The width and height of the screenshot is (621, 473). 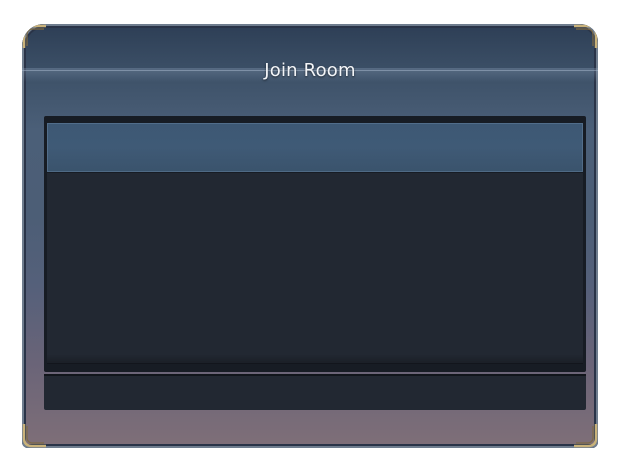 What do you see at coordinates (310, 70) in the screenshot?
I see `dialog-title: Join Room` at bounding box center [310, 70].